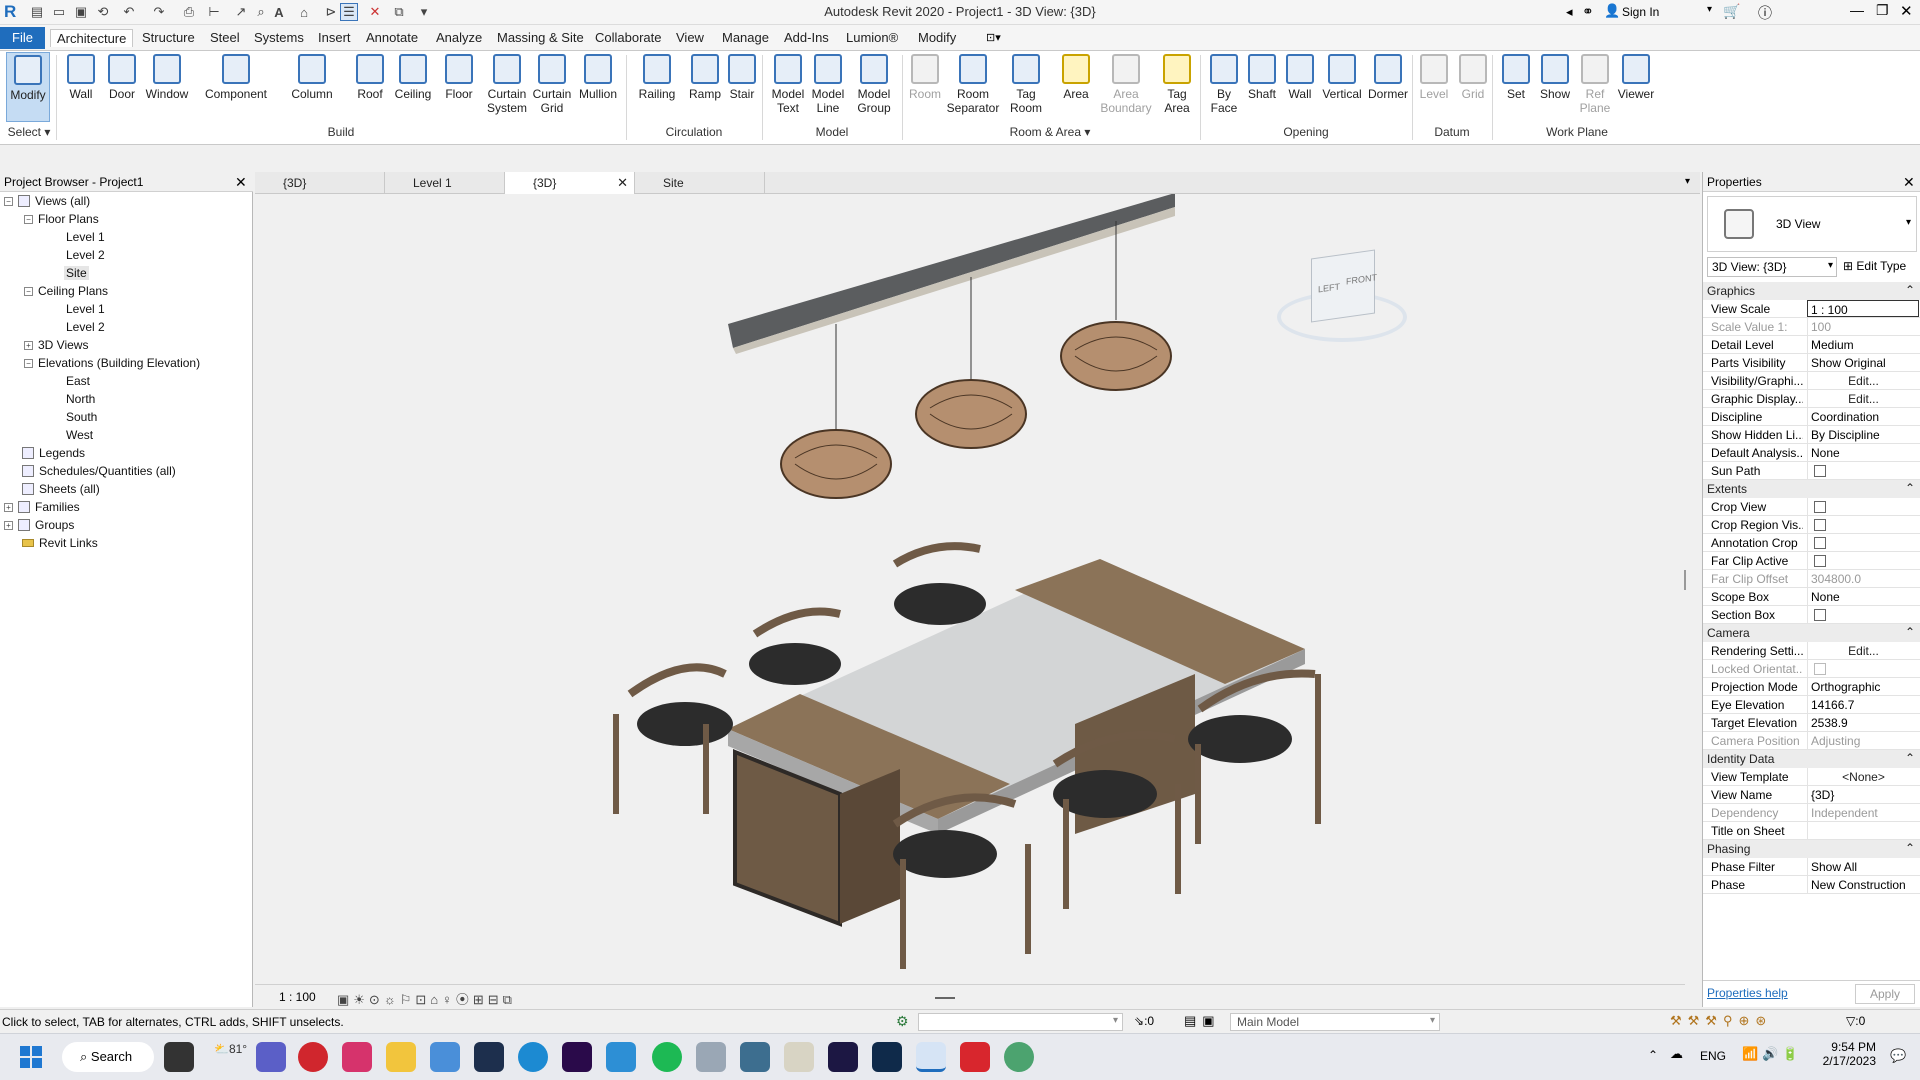  What do you see at coordinates (788, 87) in the screenshot?
I see `model-text-tool: Model Text` at bounding box center [788, 87].